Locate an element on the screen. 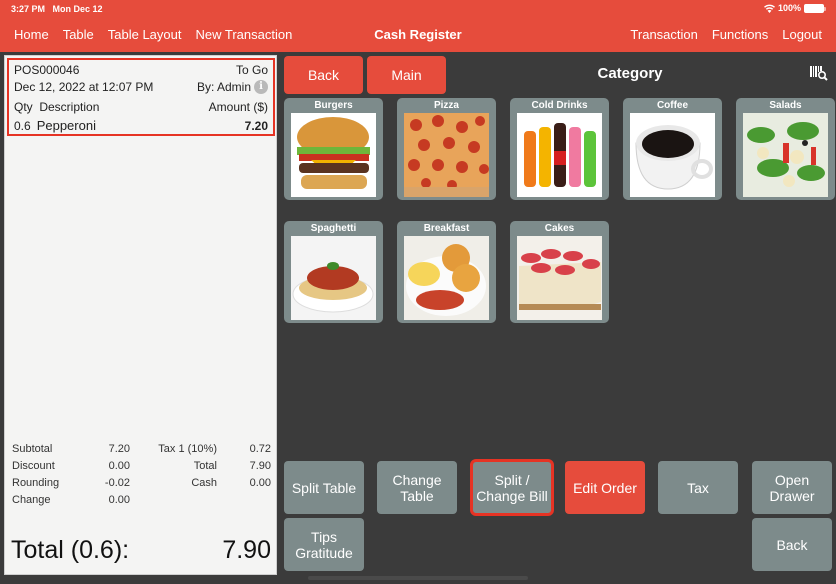  wifi-icon is located at coordinates (769, 8).